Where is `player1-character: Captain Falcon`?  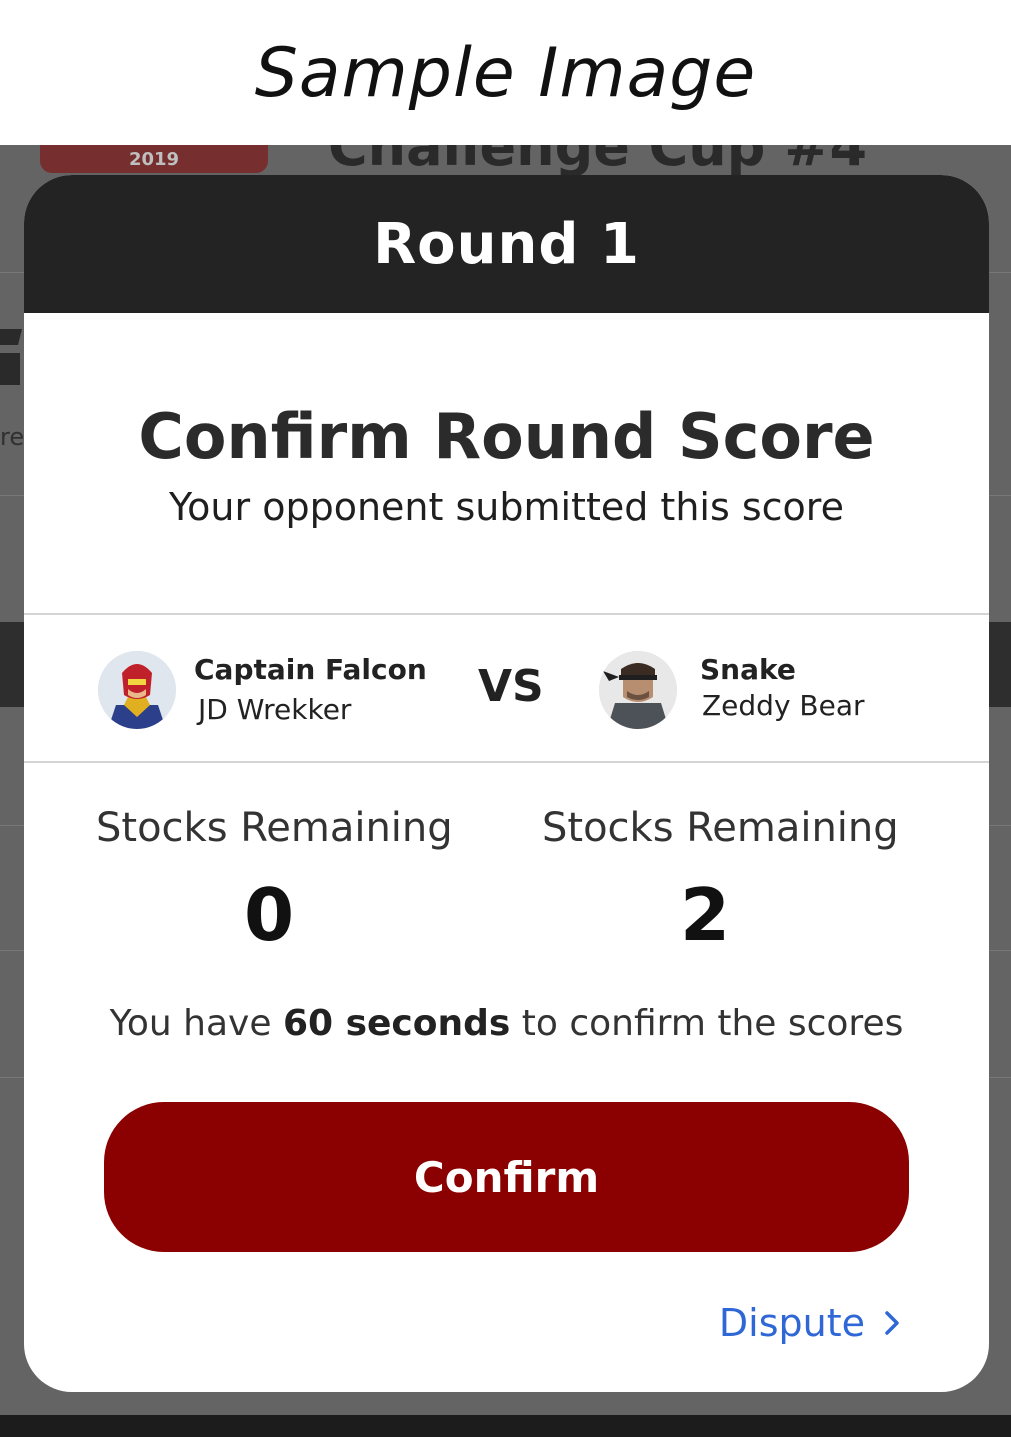 player1-character: Captain Falcon is located at coordinates (310, 669).